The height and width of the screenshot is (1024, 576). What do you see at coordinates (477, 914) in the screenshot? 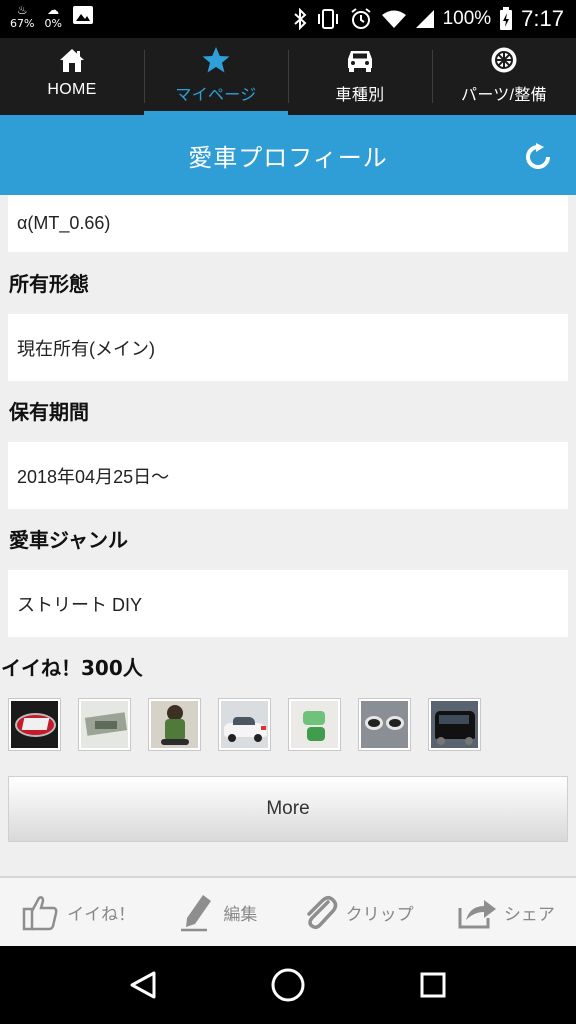
I see `share-icon` at bounding box center [477, 914].